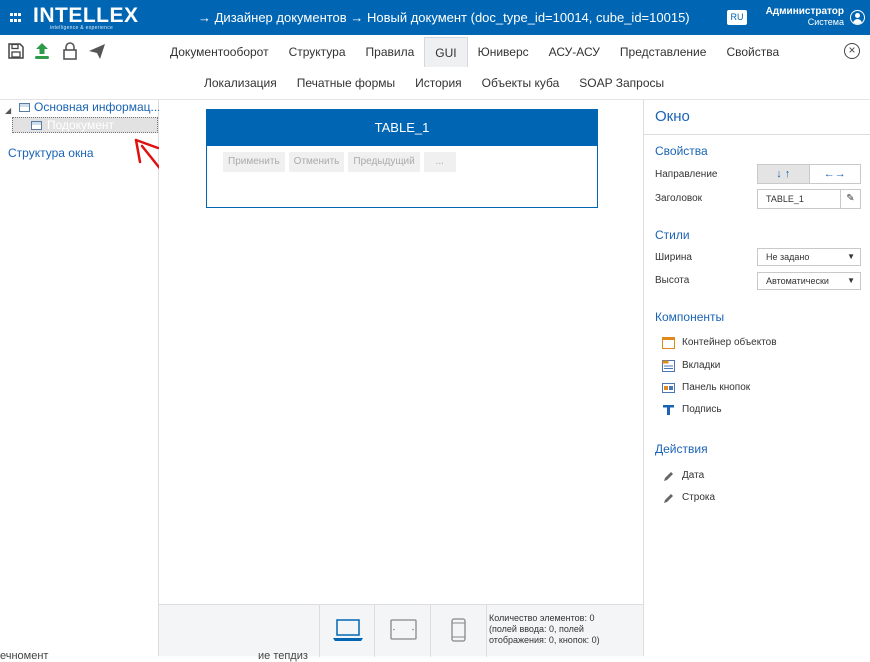  What do you see at coordinates (825, 22) in the screenshot?
I see `user-role: Система` at bounding box center [825, 22].